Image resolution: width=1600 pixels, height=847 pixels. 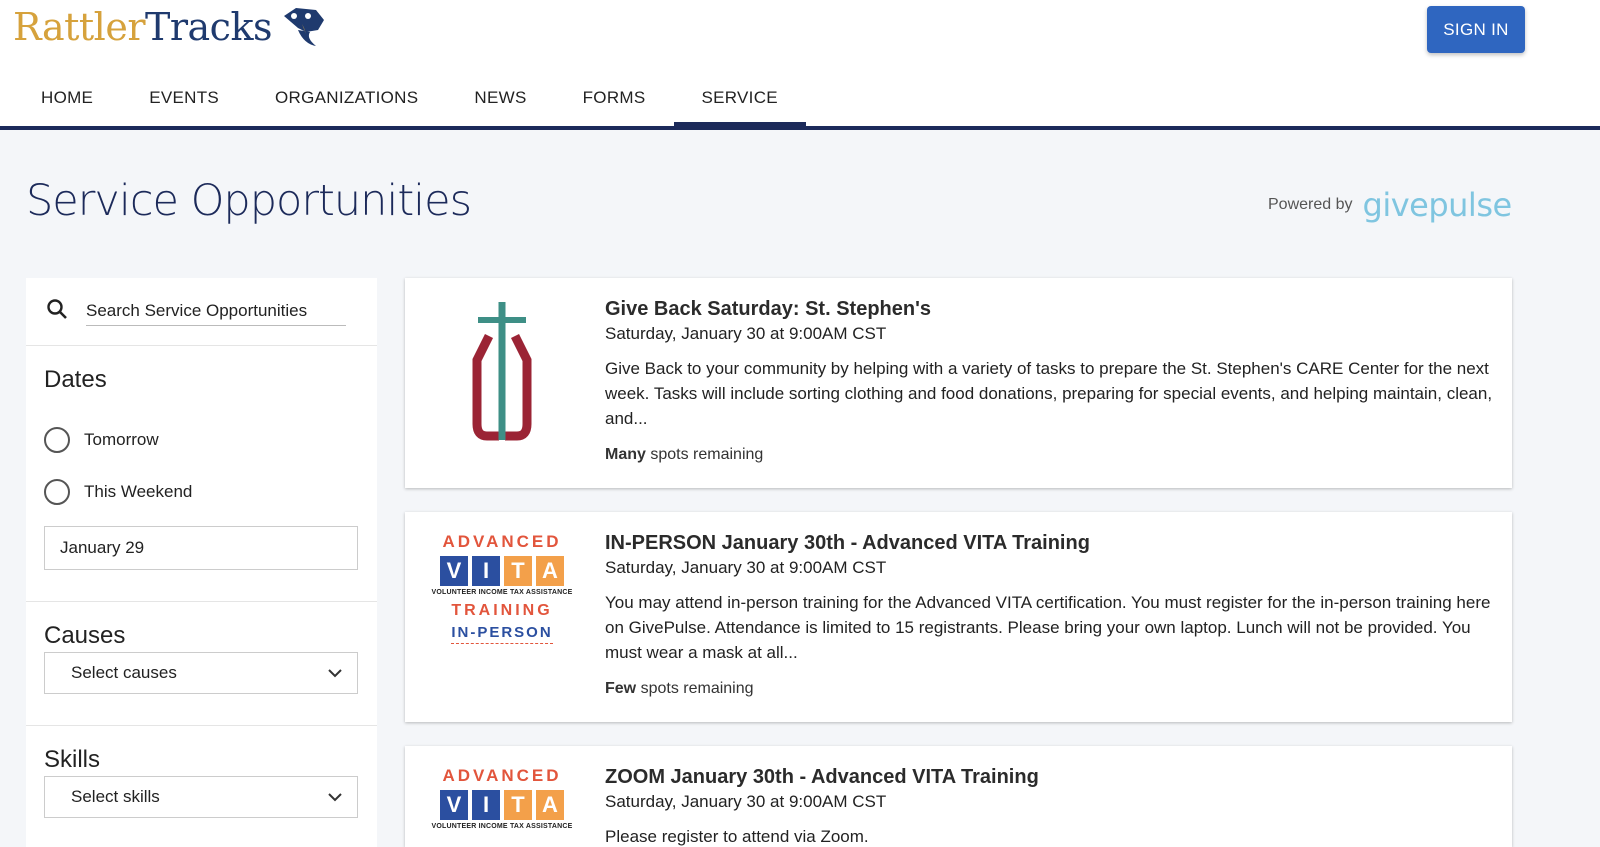 I want to click on nav-events: EVENTS, so click(x=184, y=102).